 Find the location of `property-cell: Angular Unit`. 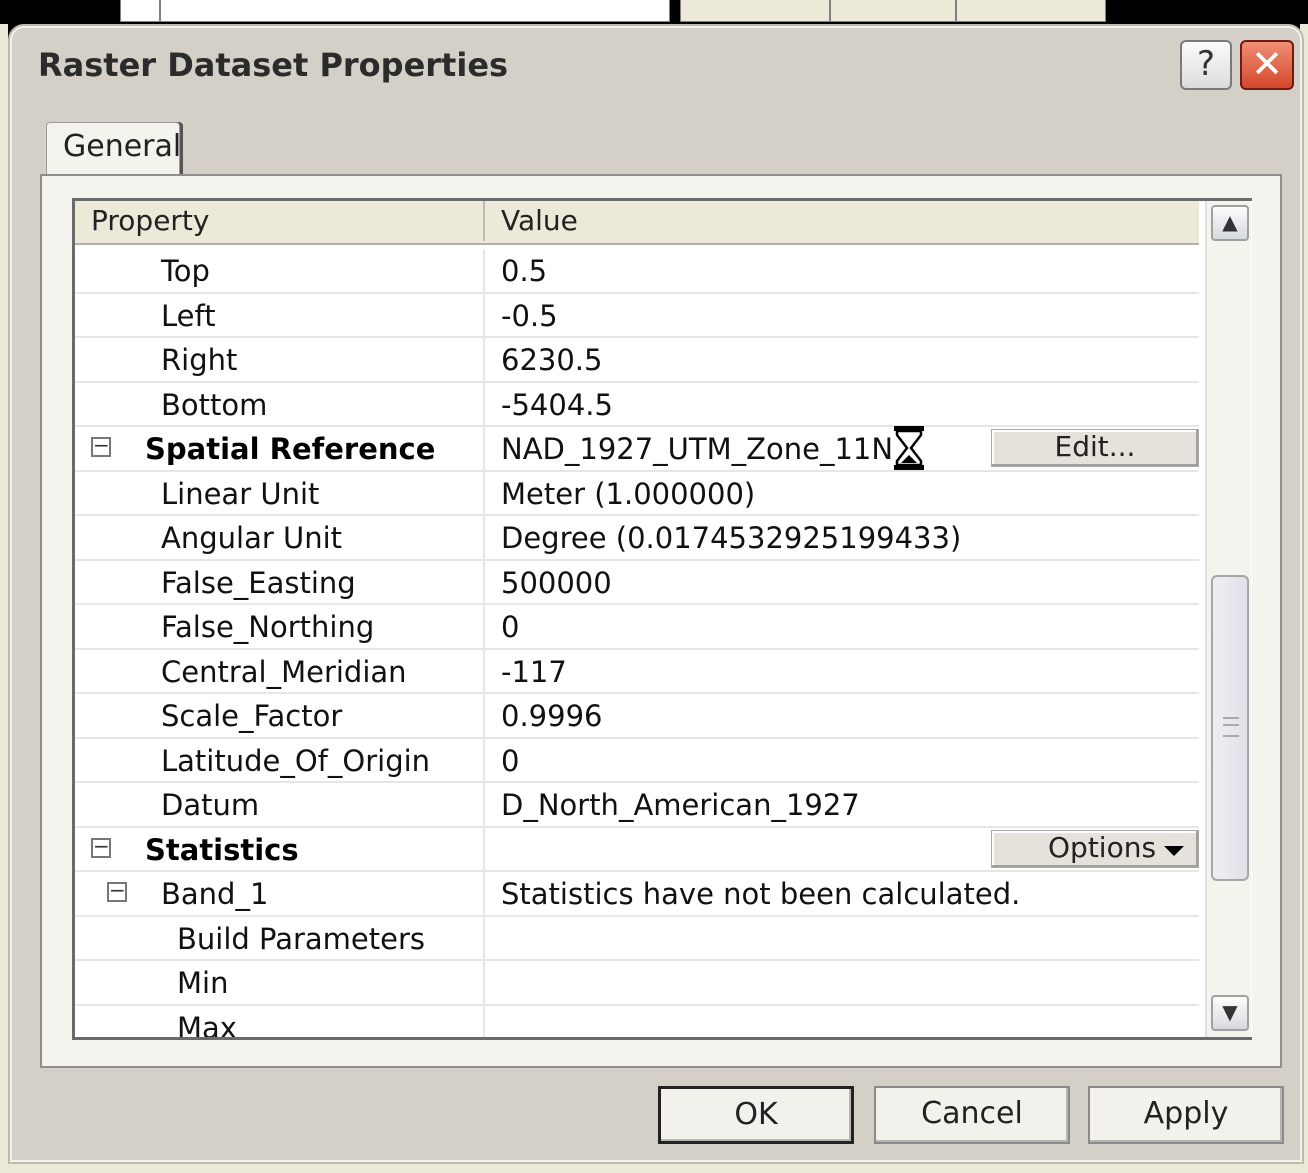

property-cell: Angular Unit is located at coordinates (280, 537).